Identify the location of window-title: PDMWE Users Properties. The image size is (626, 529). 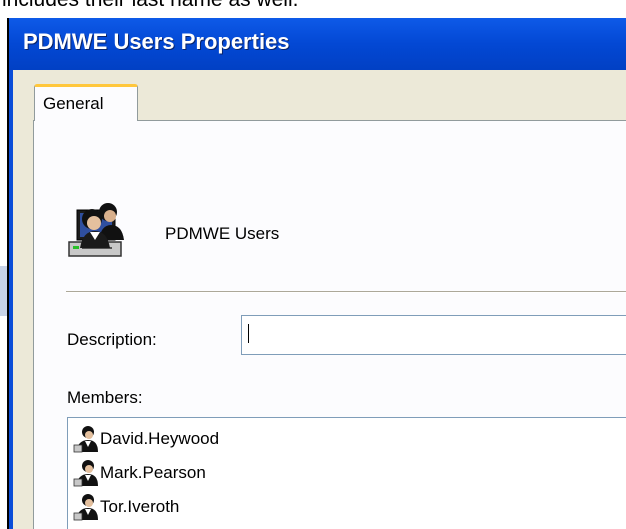
(156, 41).